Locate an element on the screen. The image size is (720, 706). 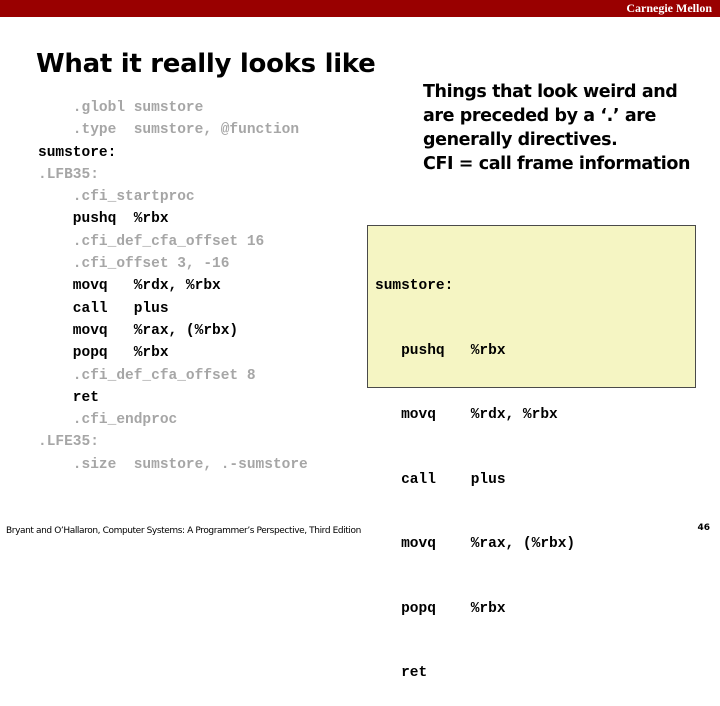
code-line-directive: .cfi_def_cfa_offset 8 is located at coordinates (147, 375).